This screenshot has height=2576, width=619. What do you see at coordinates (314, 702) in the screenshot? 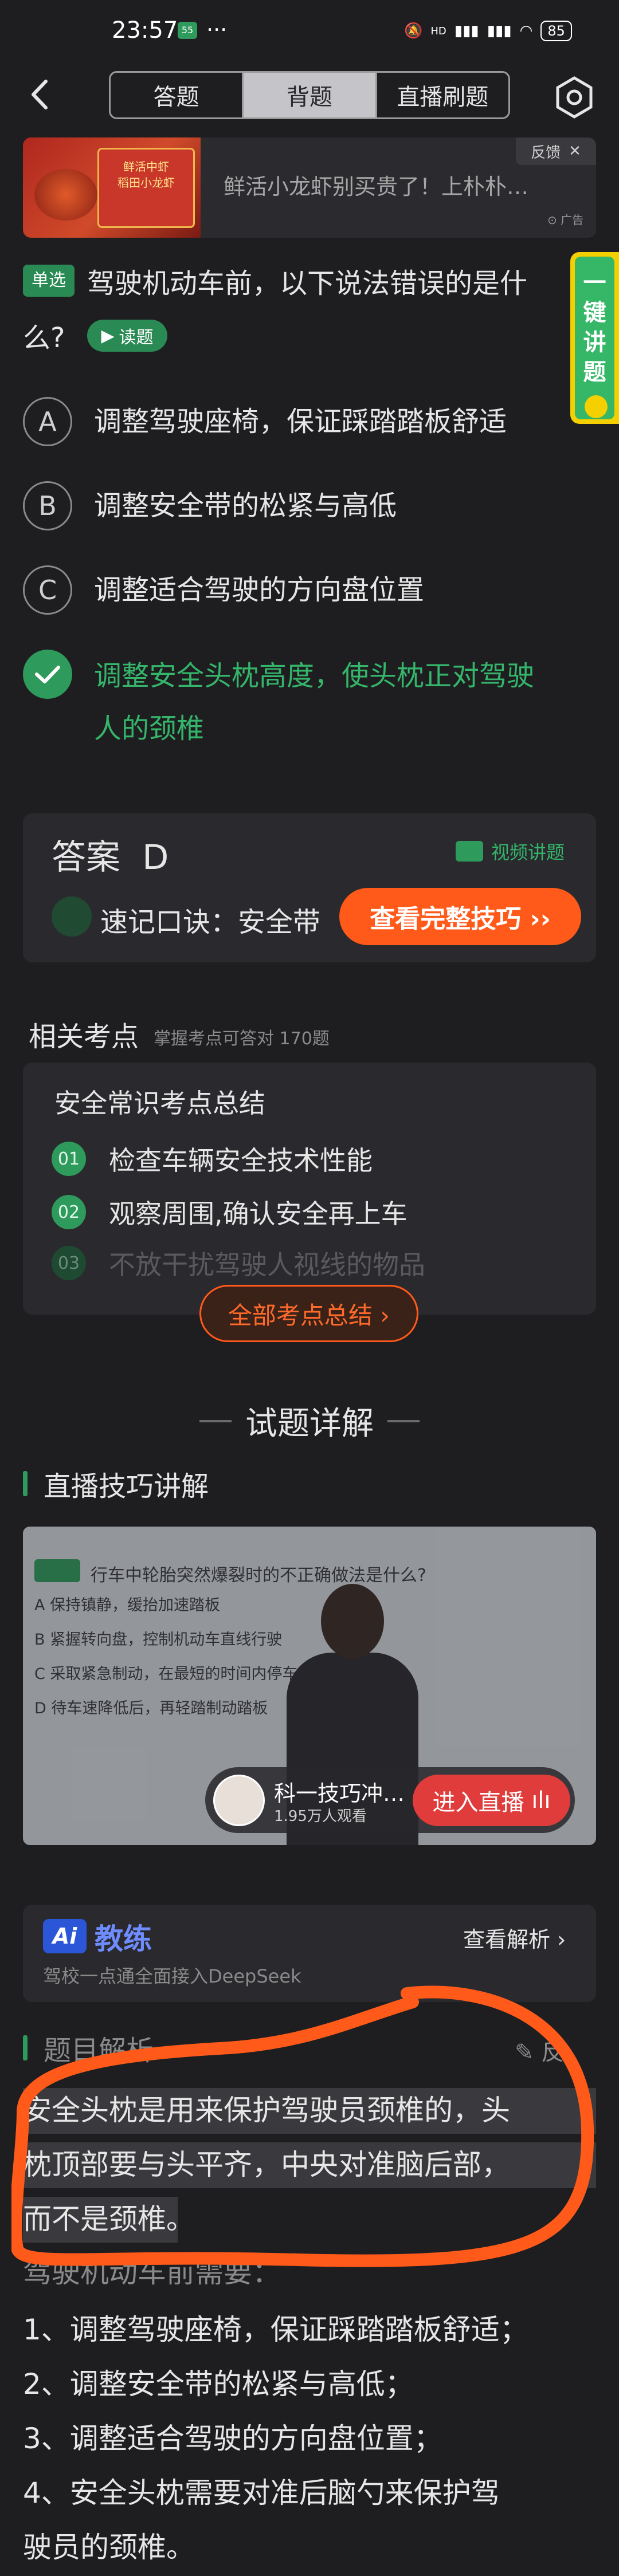
I see `option-d-text: 调整安全头枕高度，使头枕正对驾驶 人的颈椎` at bounding box center [314, 702].